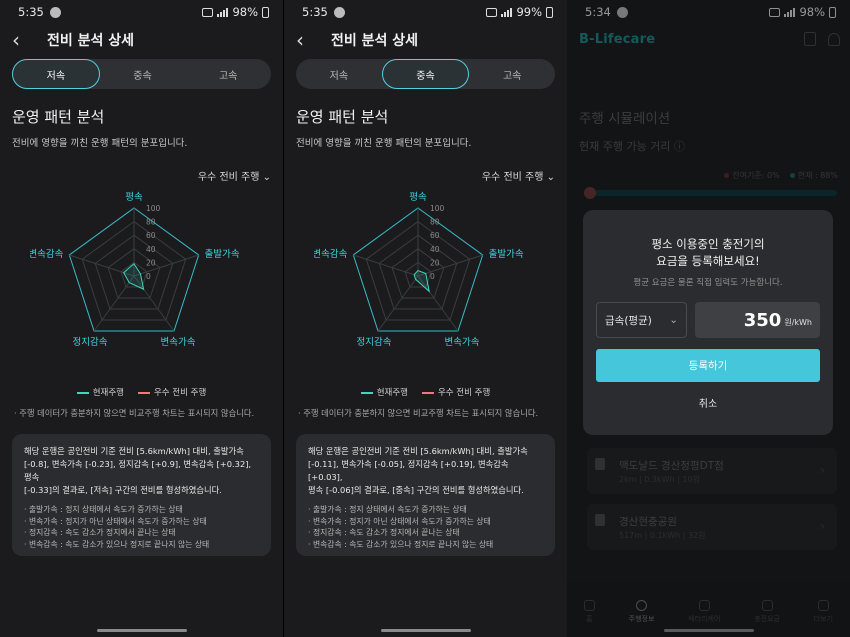 This screenshot has width=850, height=637. I want to click on register-button: 등록하기, so click(708, 365).